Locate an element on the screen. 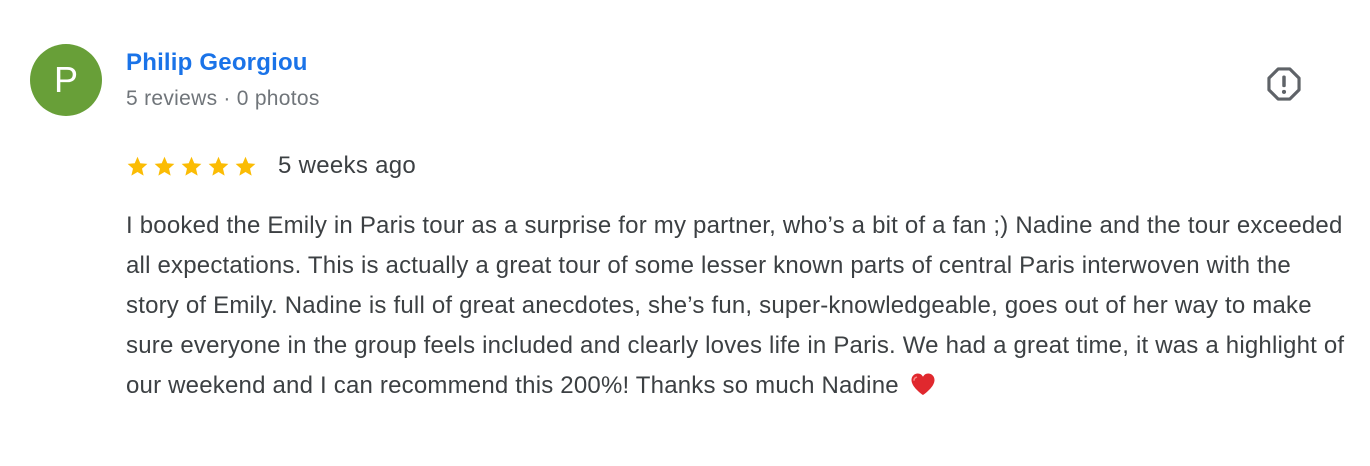 This screenshot has width=1370, height=466. photos-count: 0 photos is located at coordinates (278, 98).